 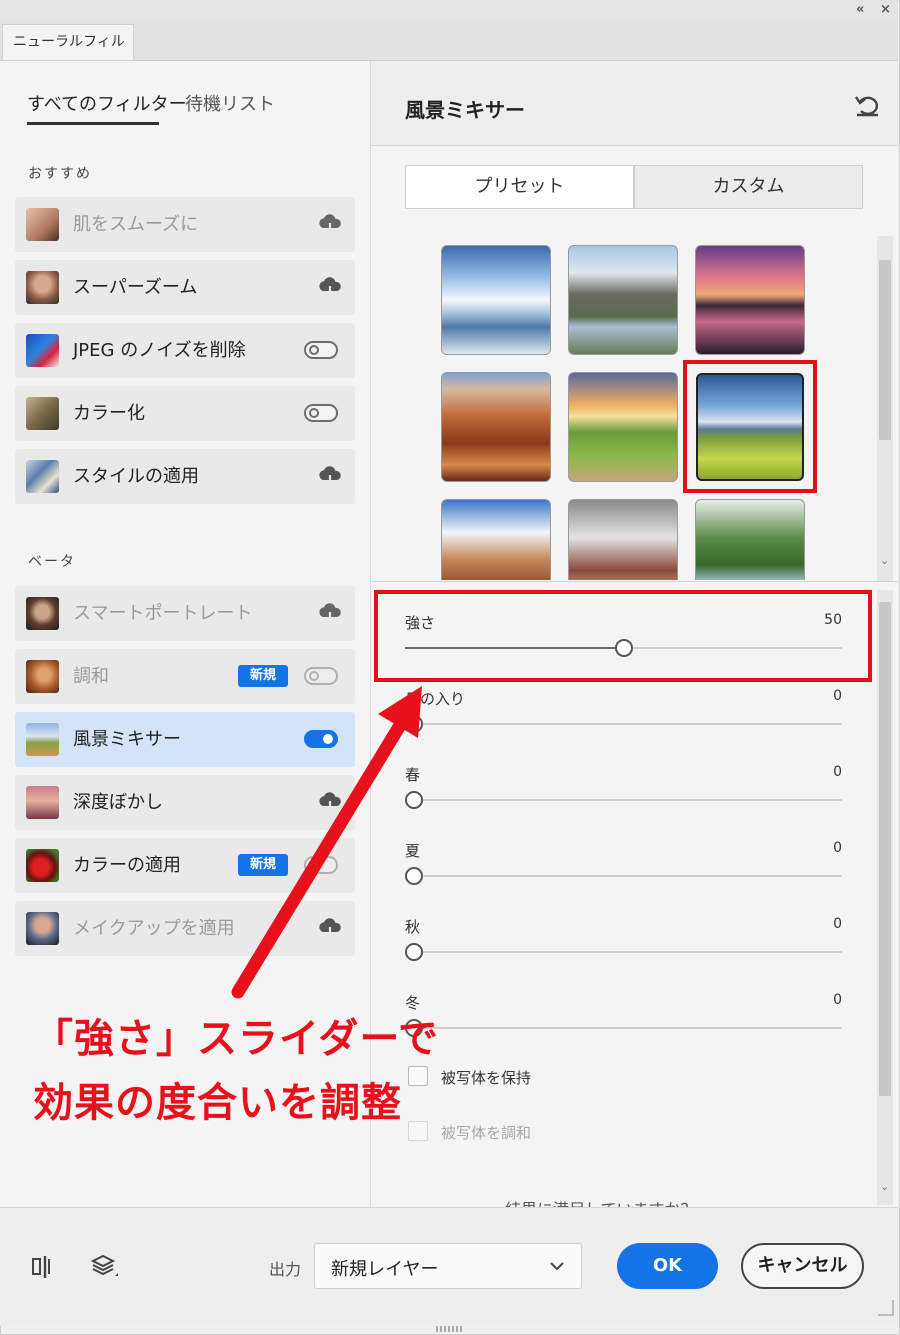 What do you see at coordinates (42, 928) in the screenshot?
I see `makeup-transfer-thumbnail` at bounding box center [42, 928].